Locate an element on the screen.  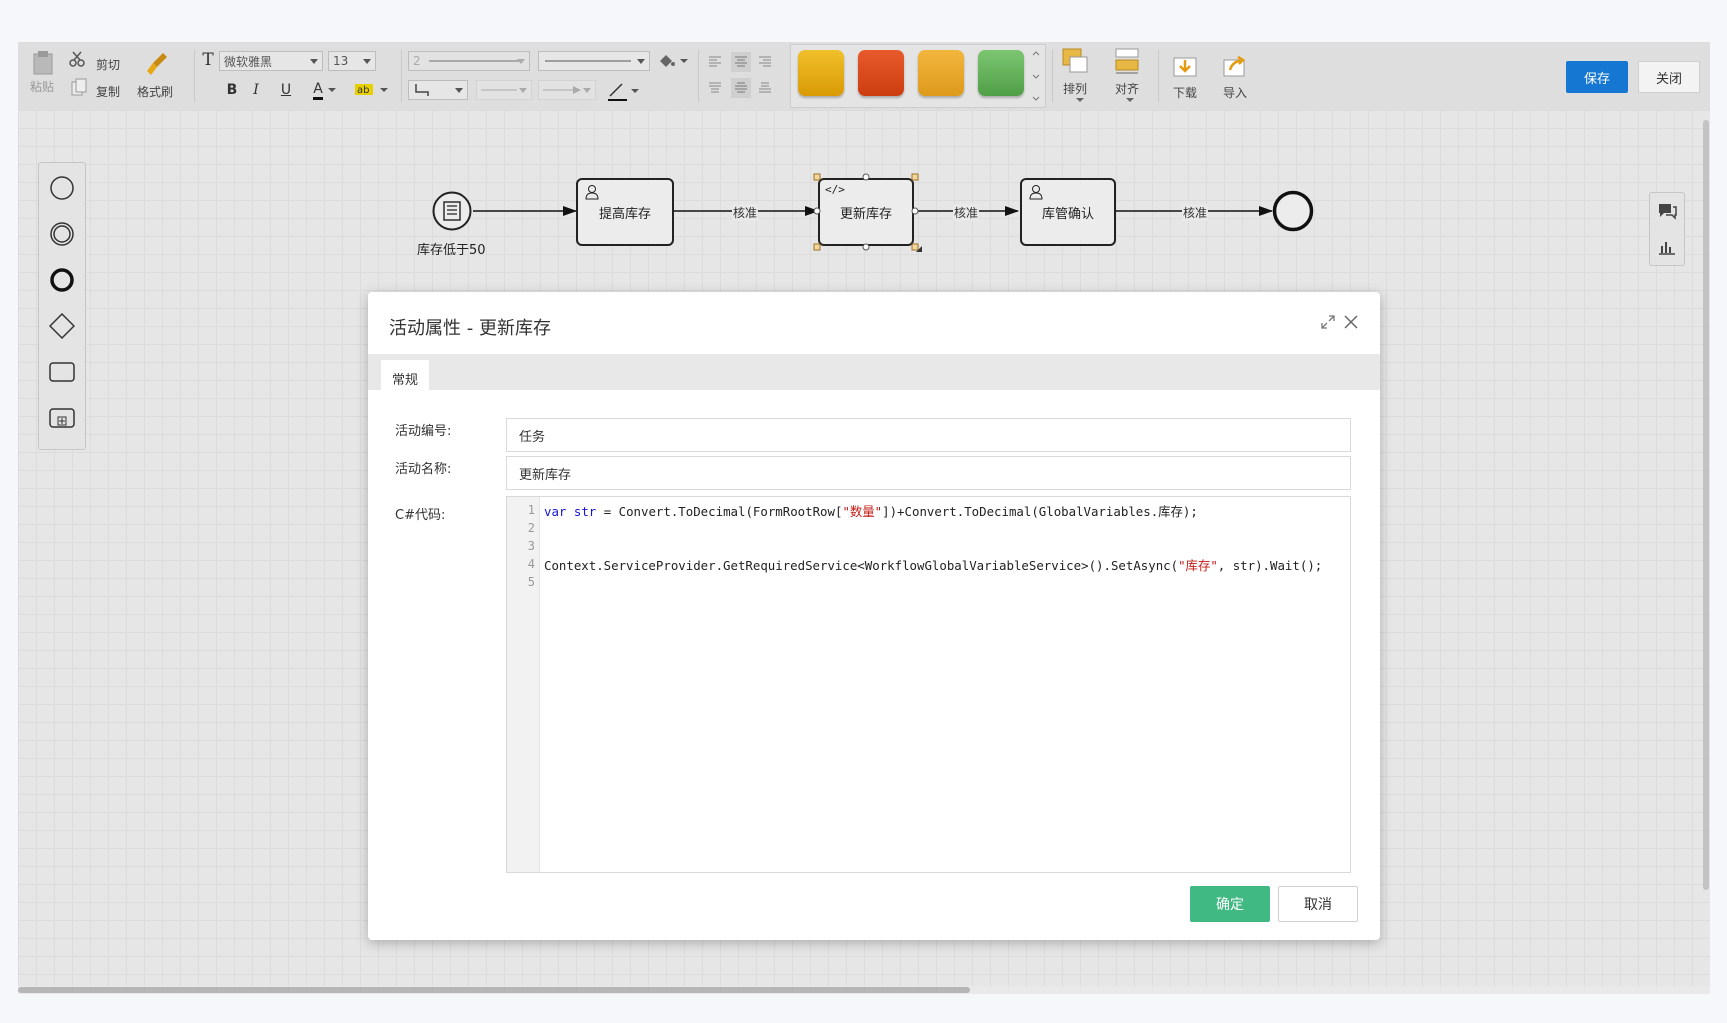
task-label: 库管确认 is located at coordinates (1067, 214).